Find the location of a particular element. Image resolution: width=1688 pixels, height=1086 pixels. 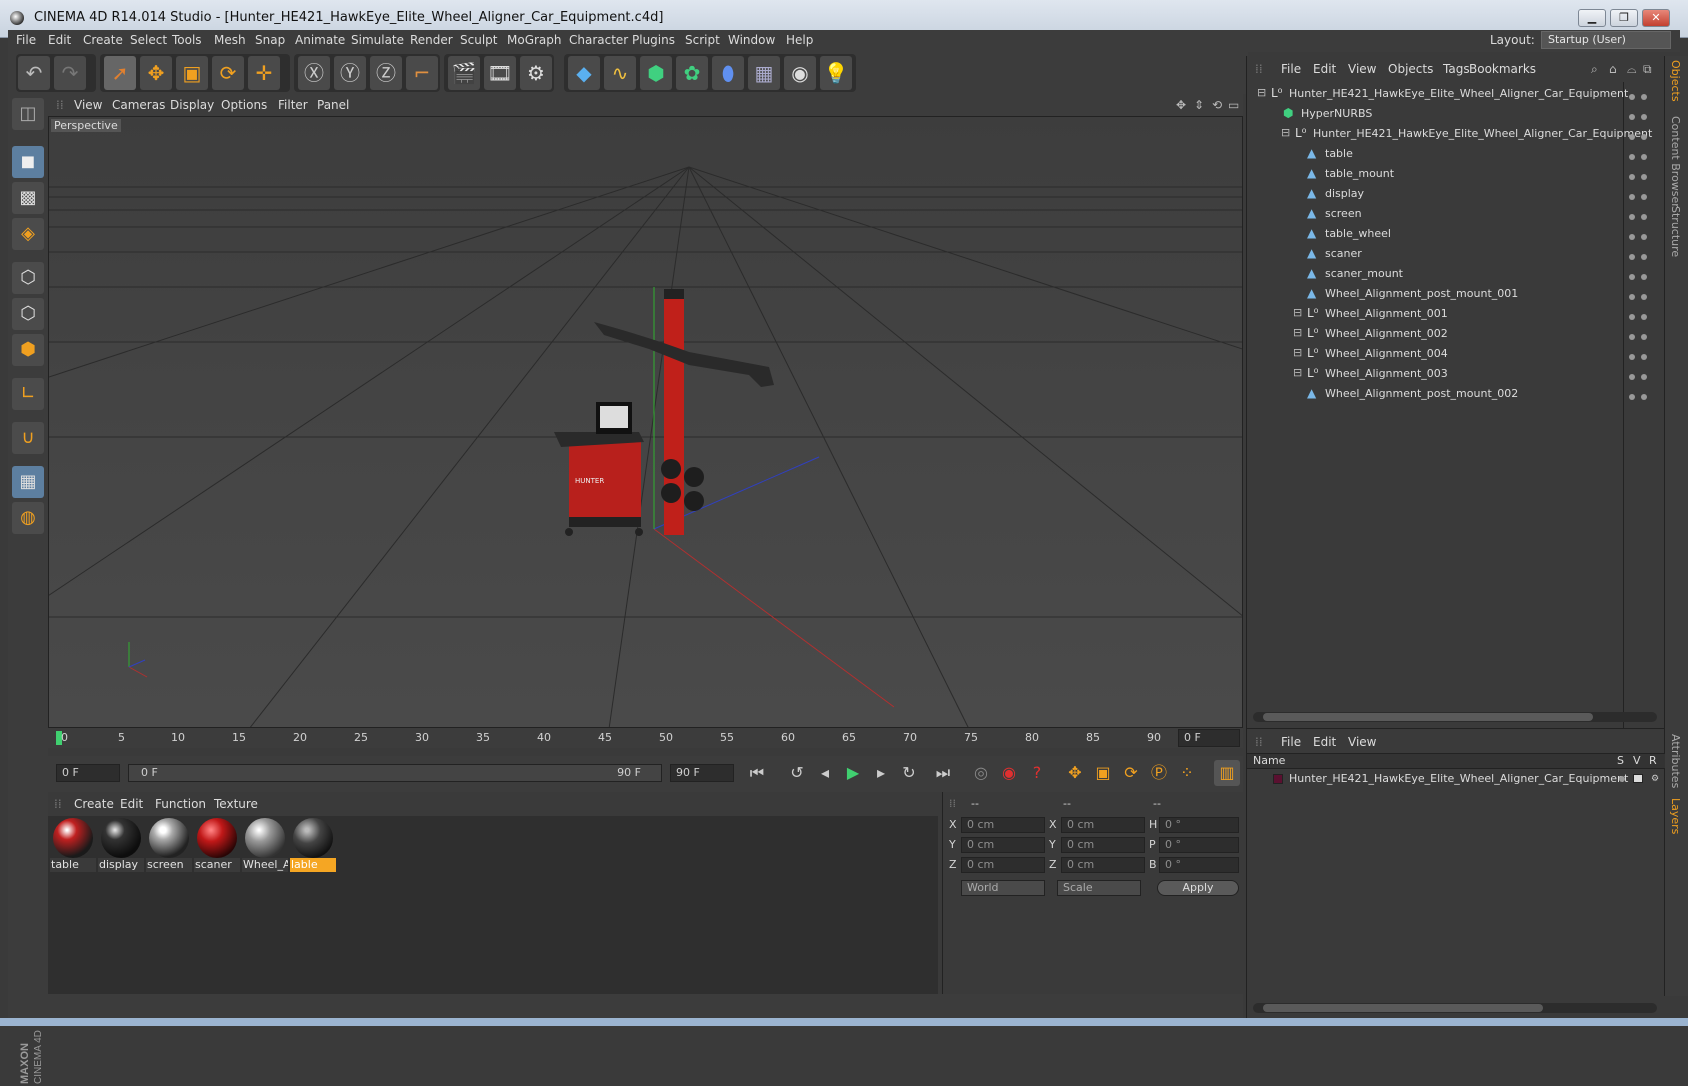

render-view-icon: 🎬 is located at coordinates (464, 73).